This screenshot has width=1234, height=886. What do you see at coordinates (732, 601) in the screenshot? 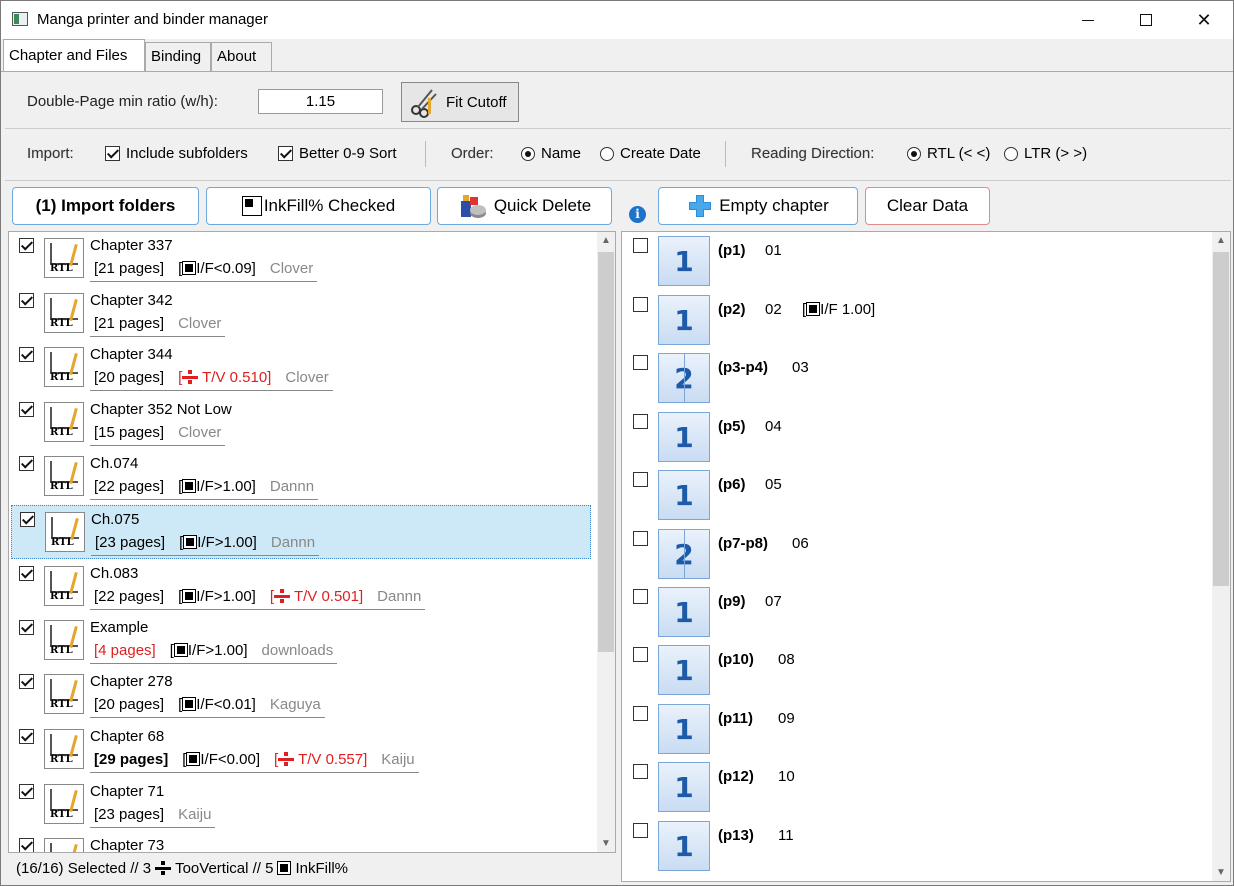
I see `page-label: (p9)` at bounding box center [732, 601].